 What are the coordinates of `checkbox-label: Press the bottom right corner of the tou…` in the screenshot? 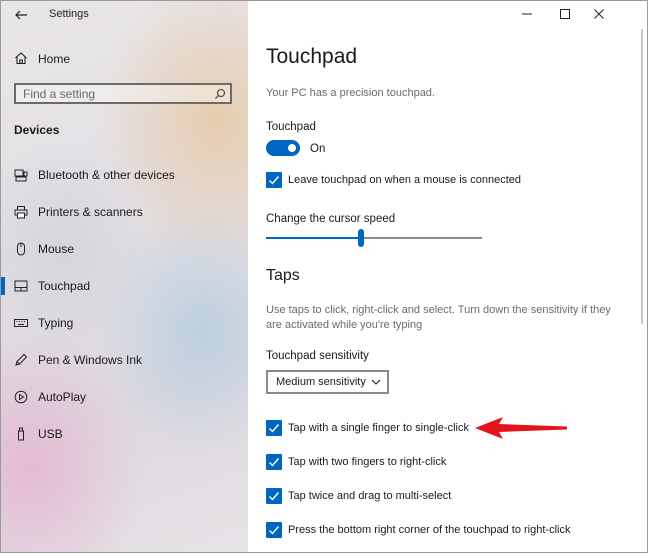 It's located at (429, 530).